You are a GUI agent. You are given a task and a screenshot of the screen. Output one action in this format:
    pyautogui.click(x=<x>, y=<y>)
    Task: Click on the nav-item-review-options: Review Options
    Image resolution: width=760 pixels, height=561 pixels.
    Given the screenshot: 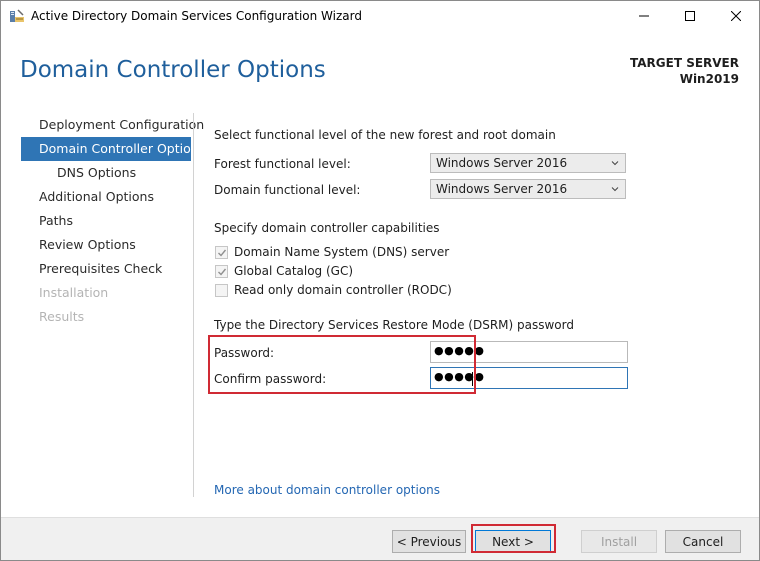 What is the action you would take?
    pyautogui.click(x=106, y=245)
    